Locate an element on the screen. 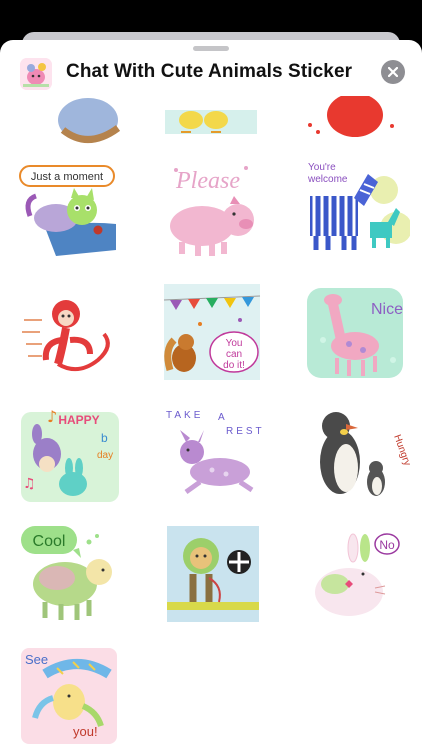 Image resolution: width=422 pixels, height=750 pixels. sticker-bunnies-happy-bday: HAPPY b day ♪ ♫ is located at coordinates (70, 455).